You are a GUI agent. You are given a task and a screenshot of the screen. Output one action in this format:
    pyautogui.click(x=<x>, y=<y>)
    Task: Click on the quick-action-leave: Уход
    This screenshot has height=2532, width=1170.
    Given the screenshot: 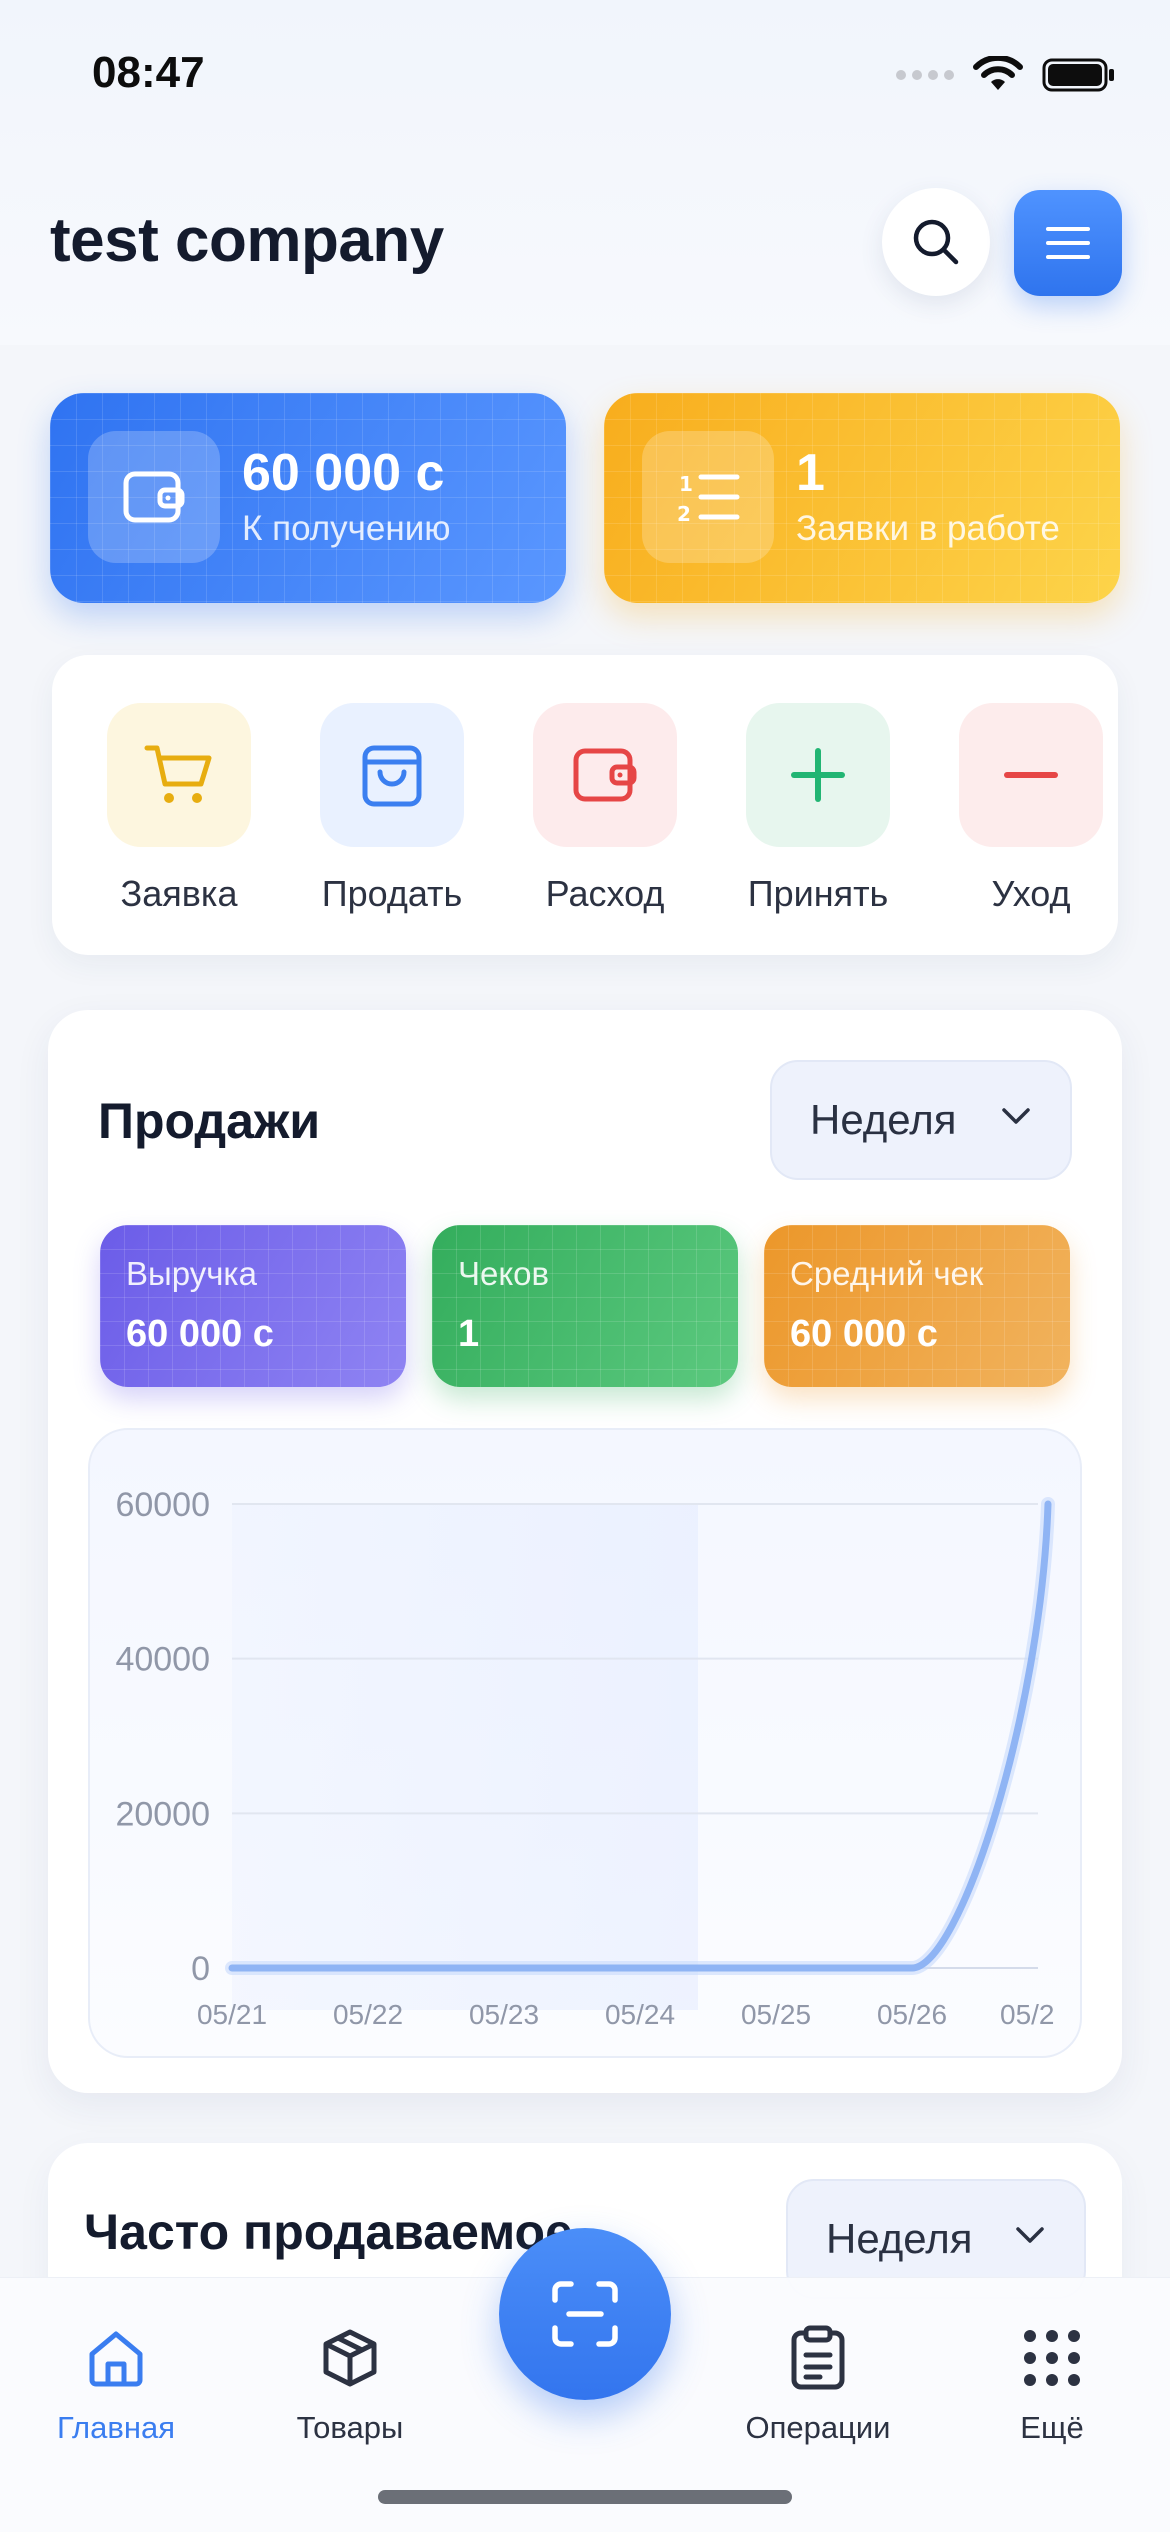 What is the action you would take?
    pyautogui.click(x=1029, y=809)
    